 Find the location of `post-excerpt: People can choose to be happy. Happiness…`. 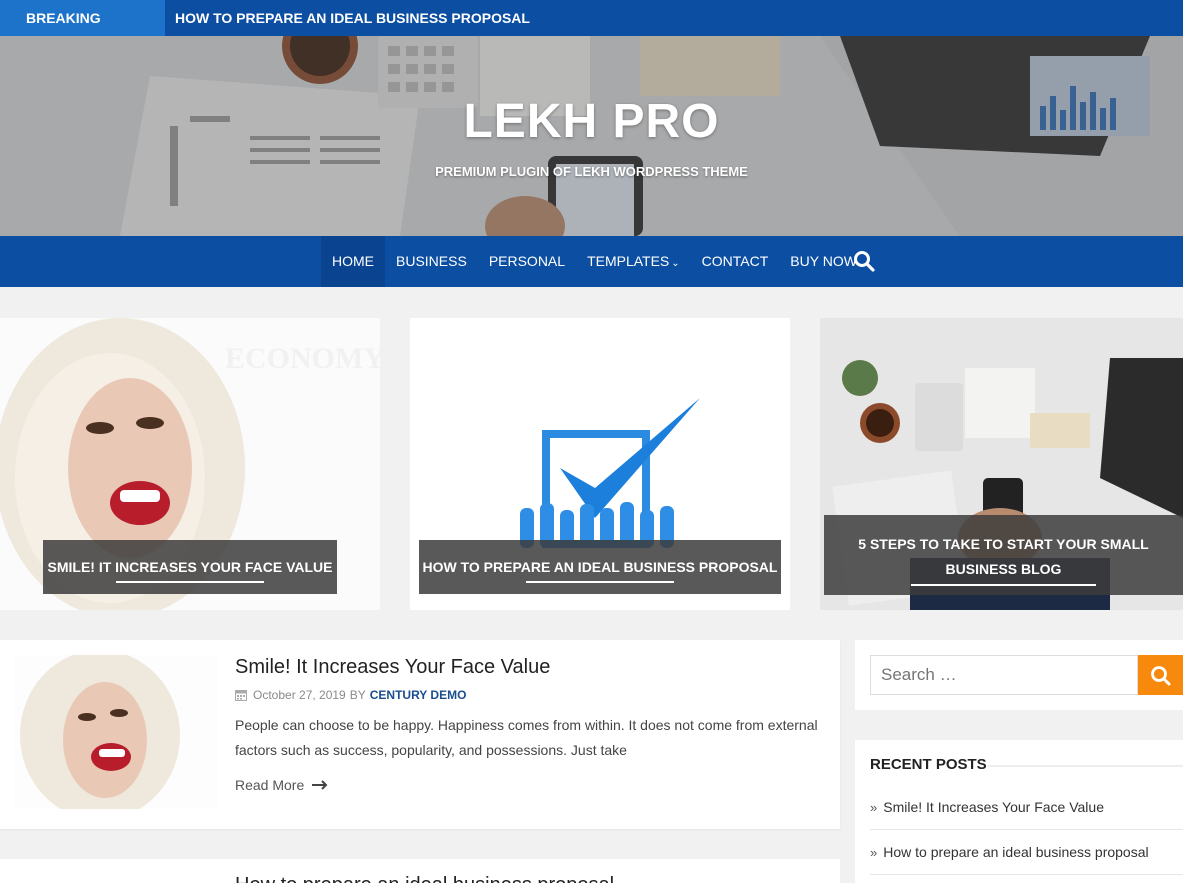

post-excerpt: People can choose to be happy. Happiness… is located at coordinates (526, 737).